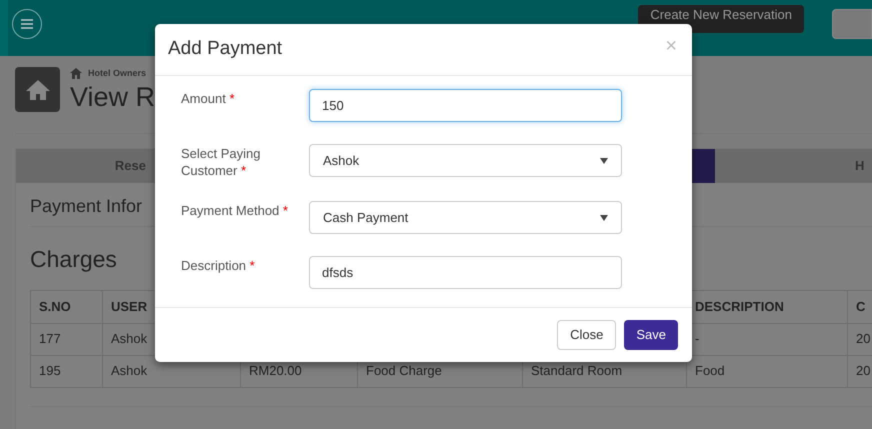 This screenshot has width=872, height=429. Describe the element at coordinates (465, 217) in the screenshot. I see `select-field: Cash Payment` at that location.